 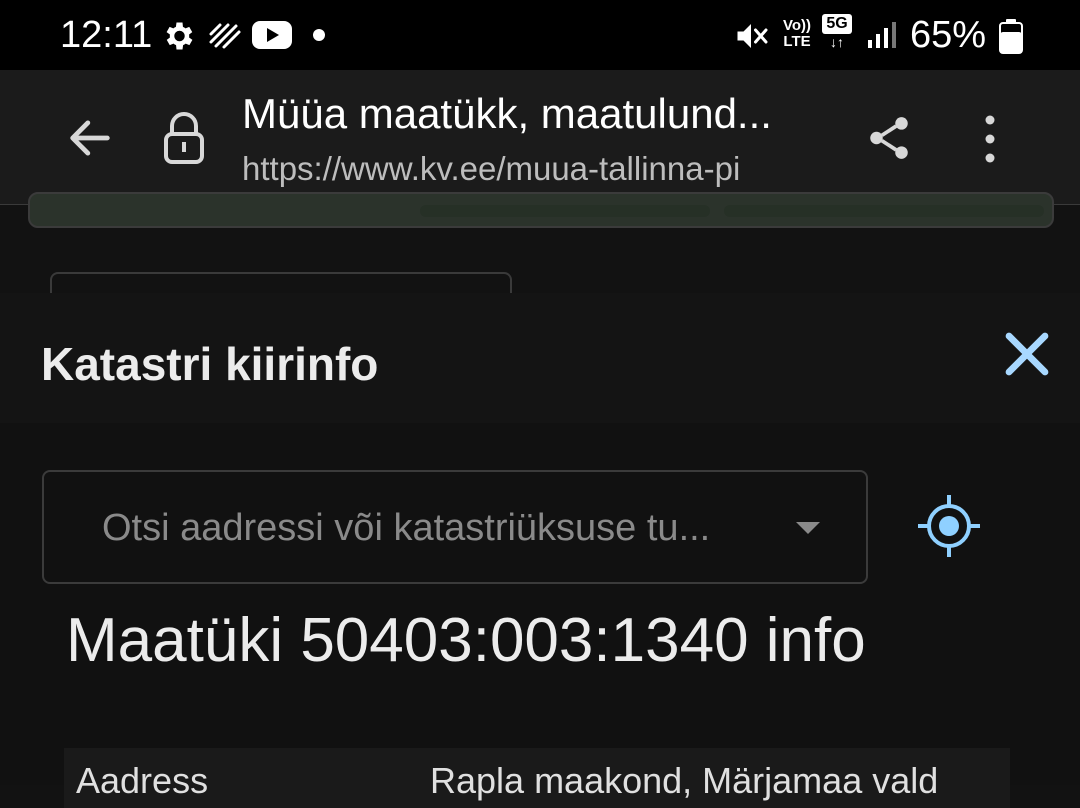 I want to click on 5g-label: 5G, so click(x=837, y=24).